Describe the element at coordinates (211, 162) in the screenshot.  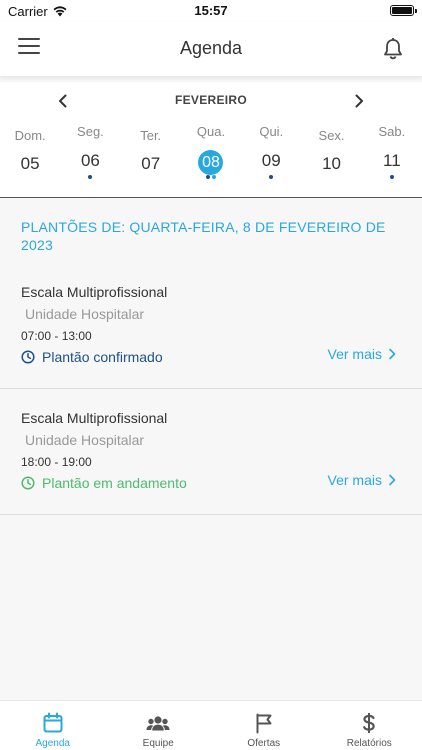
I see `selected-day-number: 08` at that location.